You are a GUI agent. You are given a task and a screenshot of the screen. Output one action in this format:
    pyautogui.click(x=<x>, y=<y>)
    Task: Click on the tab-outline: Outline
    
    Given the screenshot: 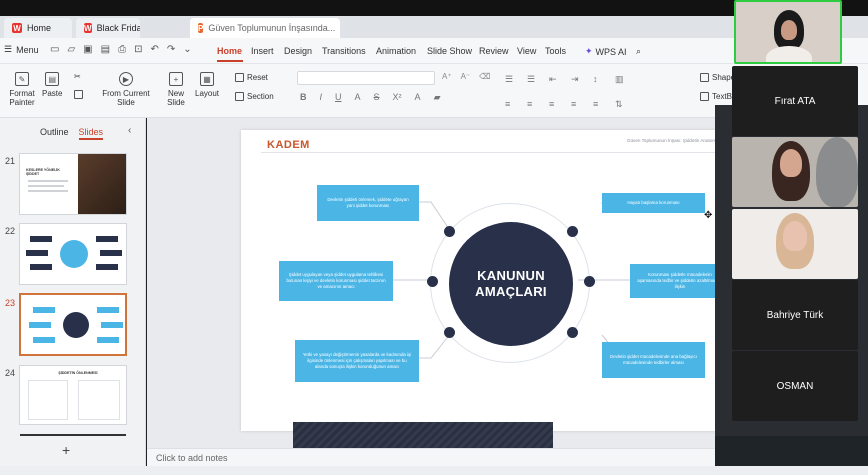 What is the action you would take?
    pyautogui.click(x=54, y=133)
    